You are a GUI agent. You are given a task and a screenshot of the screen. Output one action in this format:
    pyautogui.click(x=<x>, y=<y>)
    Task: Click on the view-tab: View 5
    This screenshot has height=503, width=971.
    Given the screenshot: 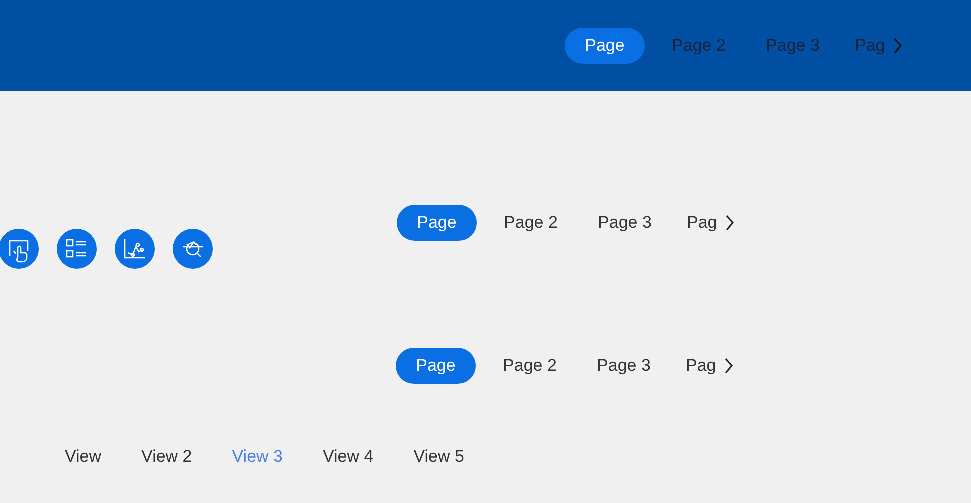 What is the action you would take?
    pyautogui.click(x=439, y=457)
    